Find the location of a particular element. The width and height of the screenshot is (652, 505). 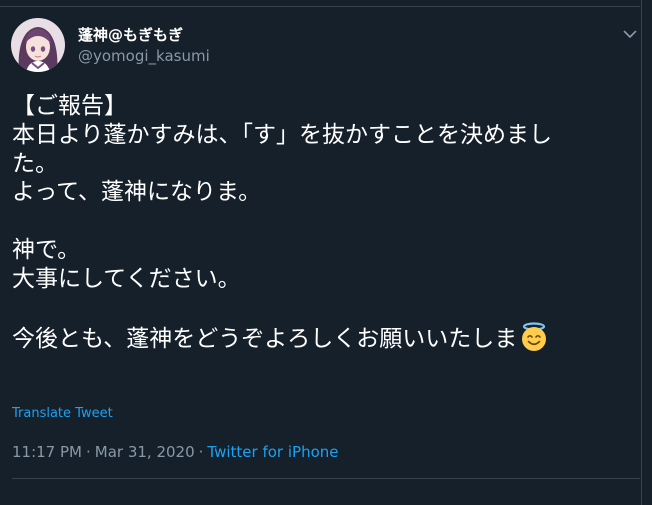

tweet-time: 11:17 PM is located at coordinates (47, 452).